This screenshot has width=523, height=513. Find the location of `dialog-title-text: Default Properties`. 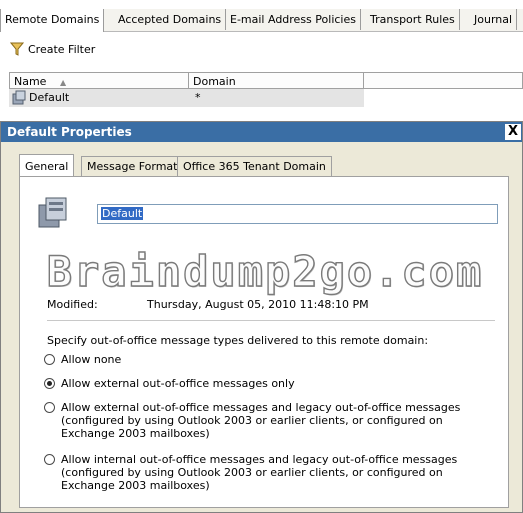

dialog-title-text: Default Properties is located at coordinates (69, 132).